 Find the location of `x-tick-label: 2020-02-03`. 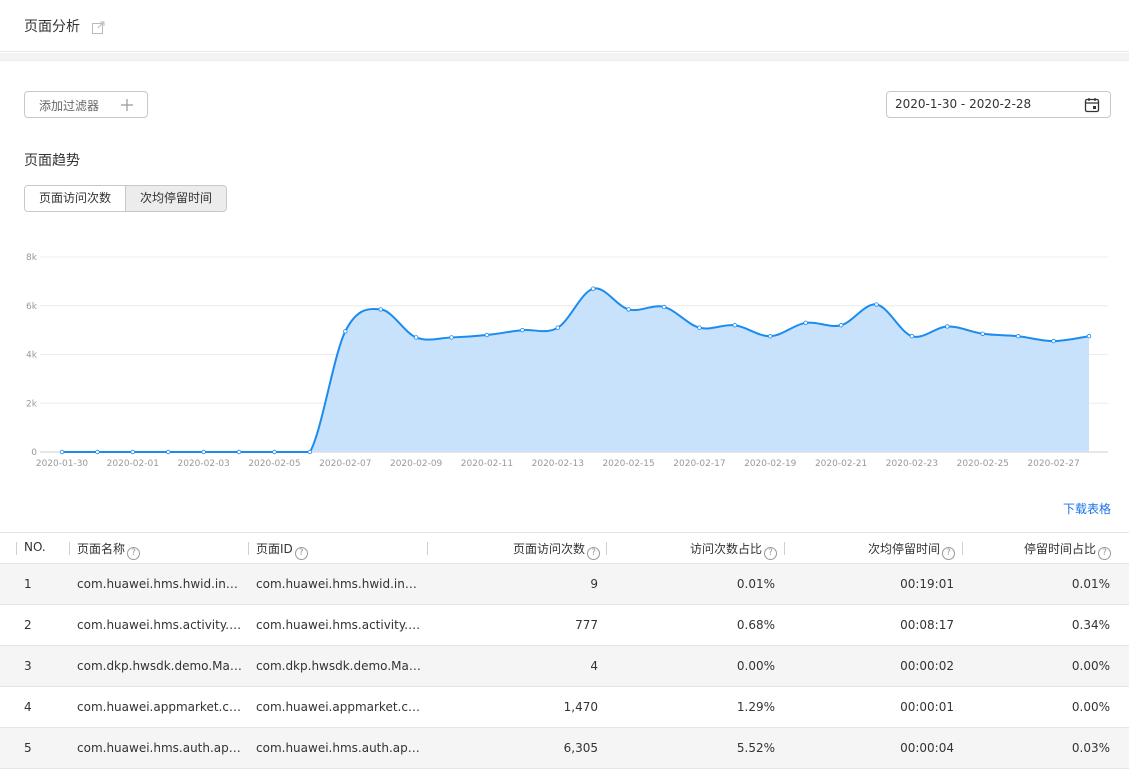

x-tick-label: 2020-02-03 is located at coordinates (203, 464).